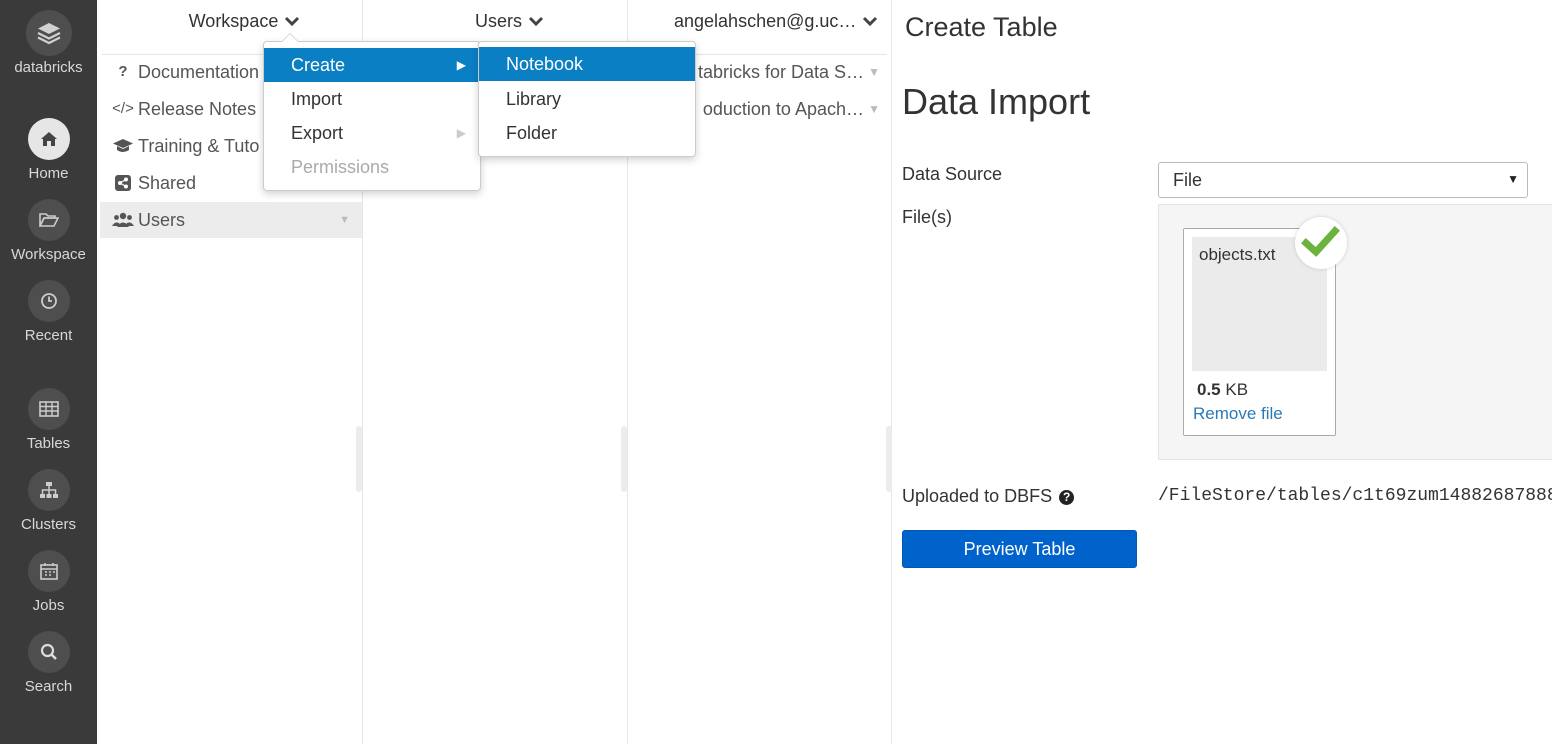 The height and width of the screenshot is (744, 1552). Describe the element at coordinates (372, 65) in the screenshot. I see `menu-item-create: Create ▶` at that location.